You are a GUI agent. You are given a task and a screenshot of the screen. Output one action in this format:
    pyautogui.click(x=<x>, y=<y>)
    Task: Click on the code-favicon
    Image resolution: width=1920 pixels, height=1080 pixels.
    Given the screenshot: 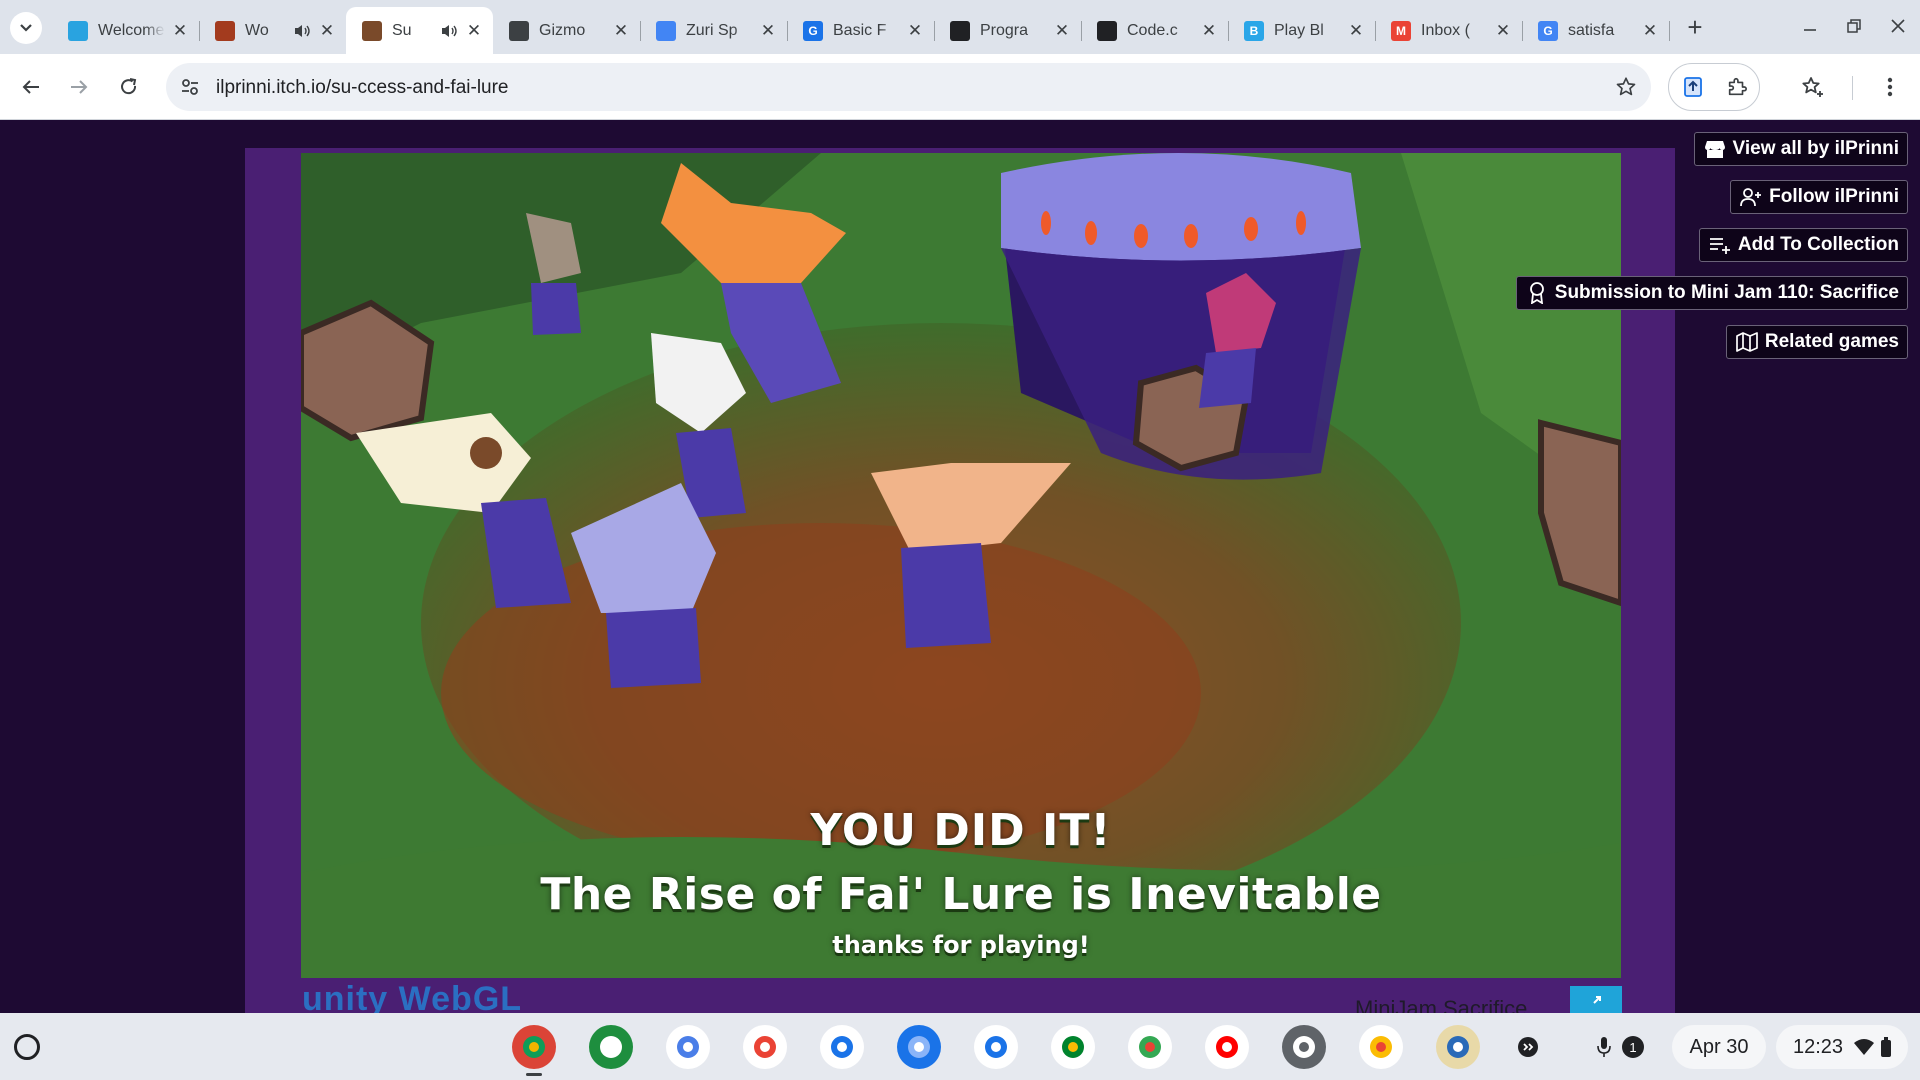 What is the action you would take?
    pyautogui.click(x=960, y=30)
    